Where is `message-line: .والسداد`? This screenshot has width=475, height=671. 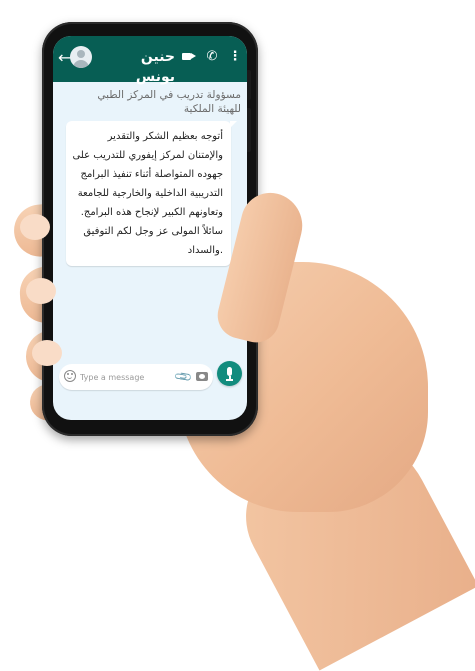 message-line: .والسداد is located at coordinates (205, 250).